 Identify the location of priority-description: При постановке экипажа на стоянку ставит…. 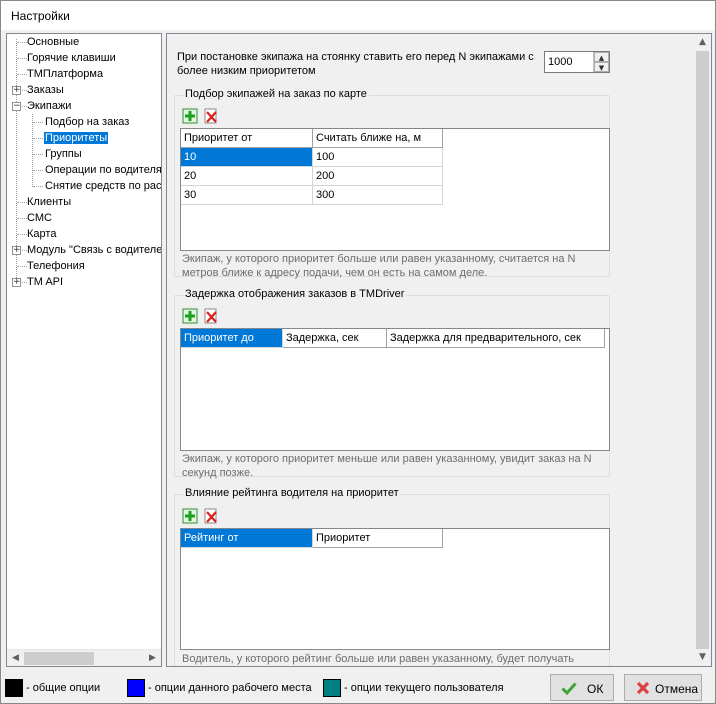
(355, 64).